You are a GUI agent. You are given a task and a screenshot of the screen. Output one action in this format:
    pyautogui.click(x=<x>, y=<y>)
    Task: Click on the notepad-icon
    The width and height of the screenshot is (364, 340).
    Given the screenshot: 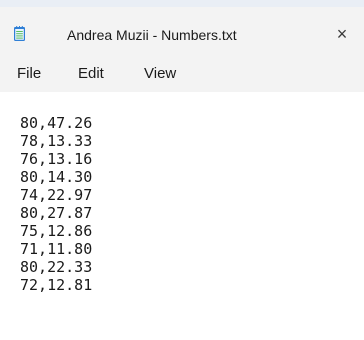 What is the action you would take?
    pyautogui.click(x=19, y=33)
    